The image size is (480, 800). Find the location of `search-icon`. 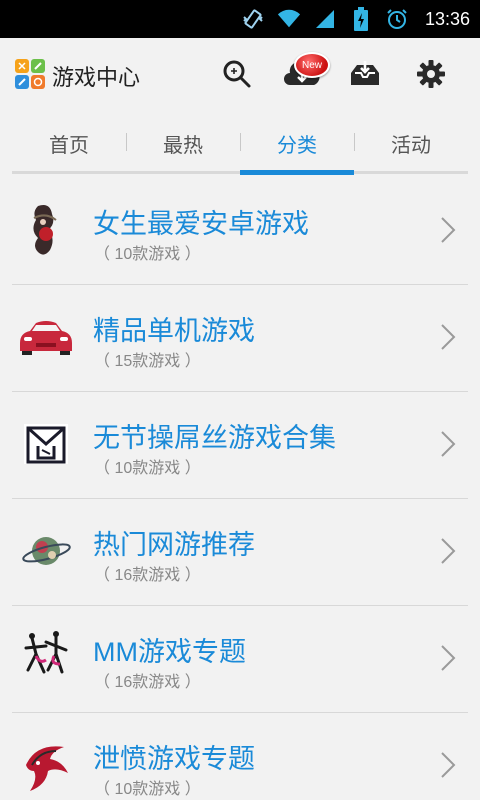

search-icon is located at coordinates (237, 76).